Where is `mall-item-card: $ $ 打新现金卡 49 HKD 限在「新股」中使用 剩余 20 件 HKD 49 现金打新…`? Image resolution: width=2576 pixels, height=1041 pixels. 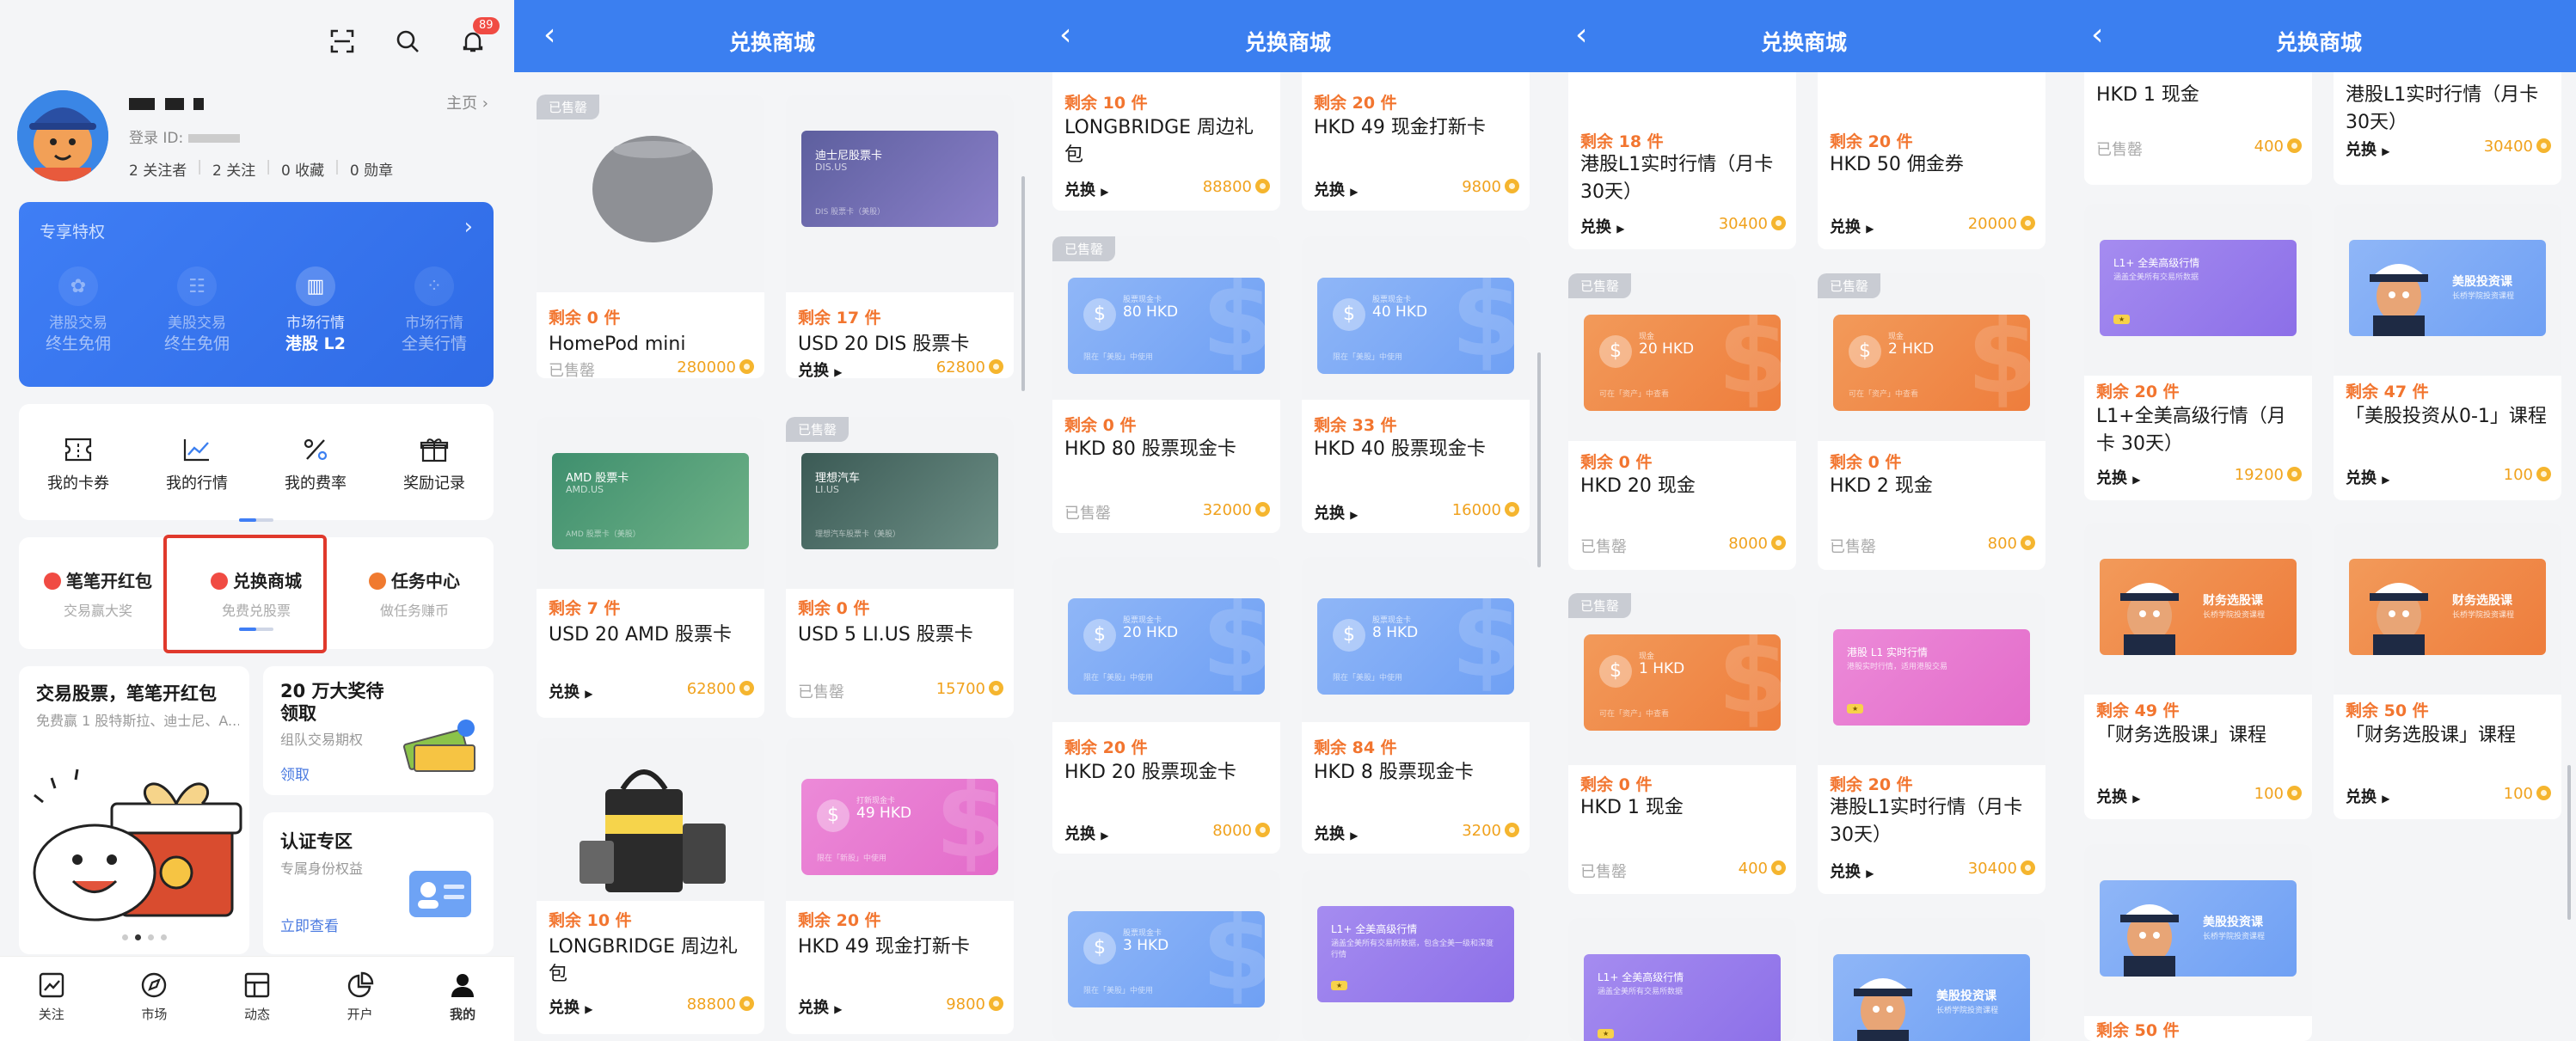
mall-item-card: $ $ 打新现金卡 49 HKD 限在「新股」中使用 剩余 20 件 HKD 49 现金打新… is located at coordinates (900, 886).